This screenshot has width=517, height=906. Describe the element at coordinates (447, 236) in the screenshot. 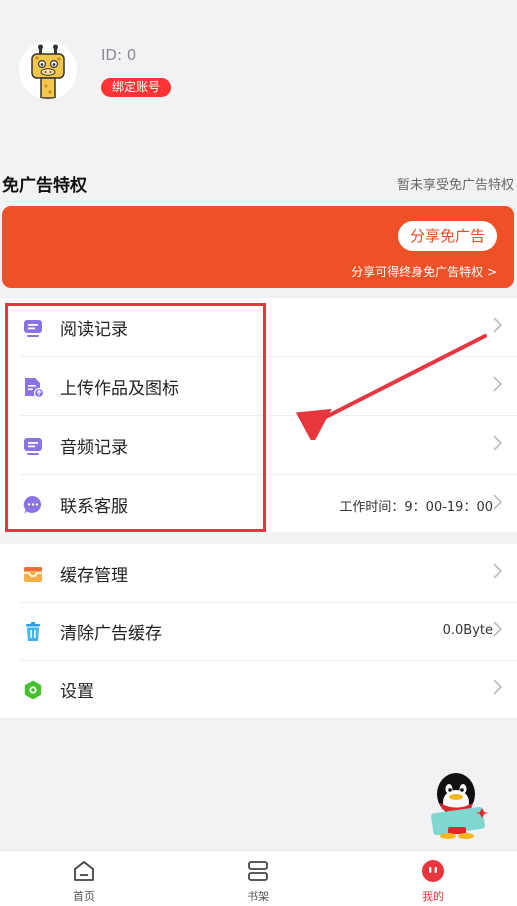

I see `share-ad-free-button: 分享免广告` at that location.